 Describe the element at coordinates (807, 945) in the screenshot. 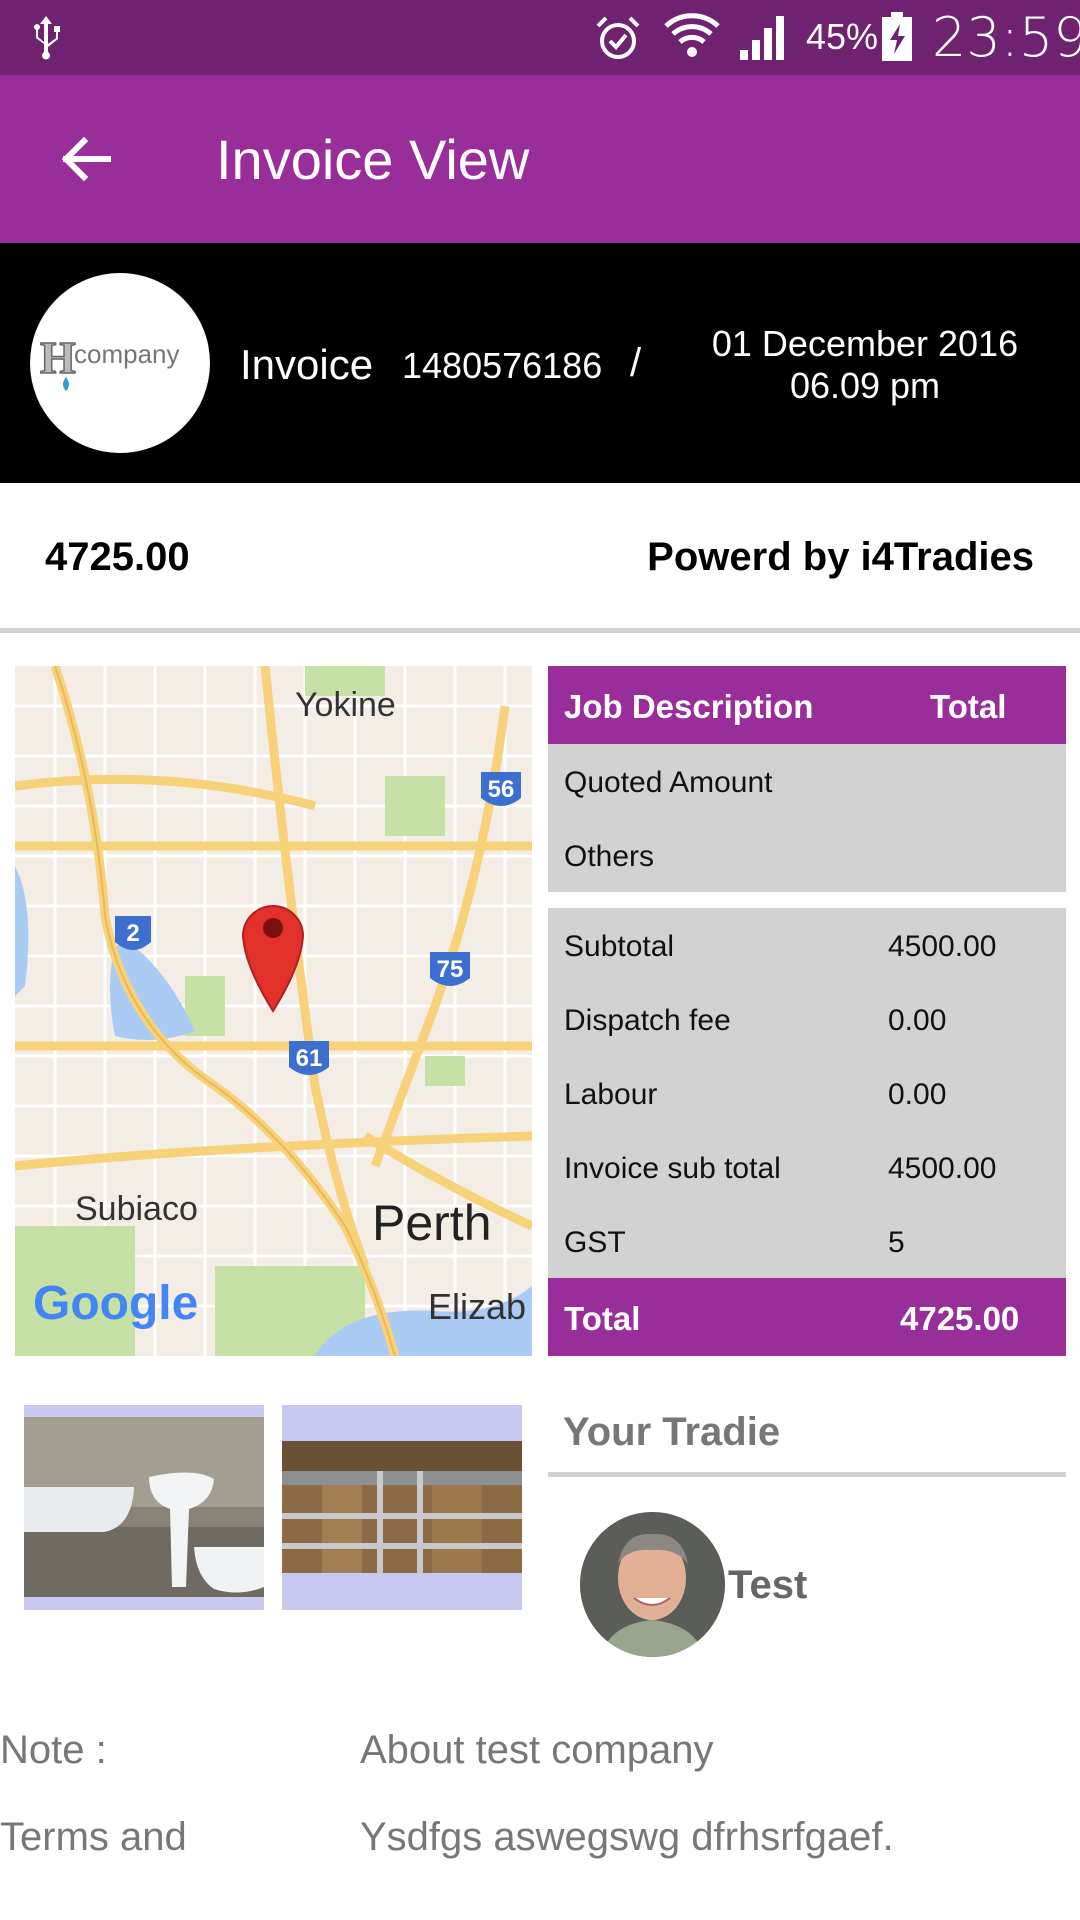

I see `table-row: Subtotal 4500.00` at that location.